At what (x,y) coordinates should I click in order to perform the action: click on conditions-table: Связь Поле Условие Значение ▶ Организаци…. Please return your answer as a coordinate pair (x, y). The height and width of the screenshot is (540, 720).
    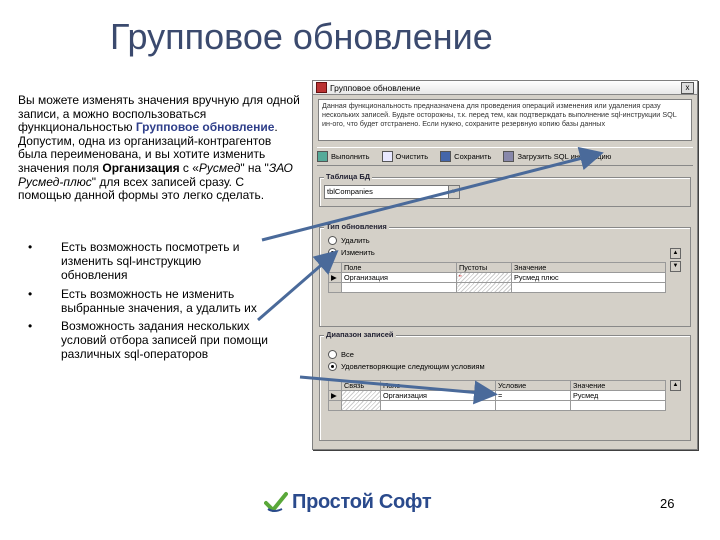
    Looking at the image, I should click on (497, 395).